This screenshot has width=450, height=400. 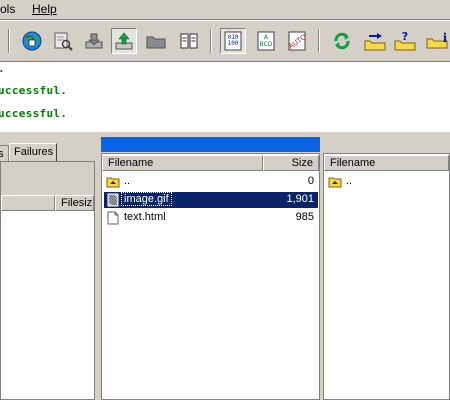 I want to click on queue-list-body, so click(x=47, y=305).